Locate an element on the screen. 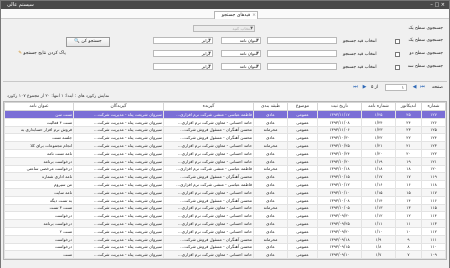 The height and width of the screenshot is (268, 450). table-cell: درخواست مرخصی ساعتی is located at coordinates (39, 169).